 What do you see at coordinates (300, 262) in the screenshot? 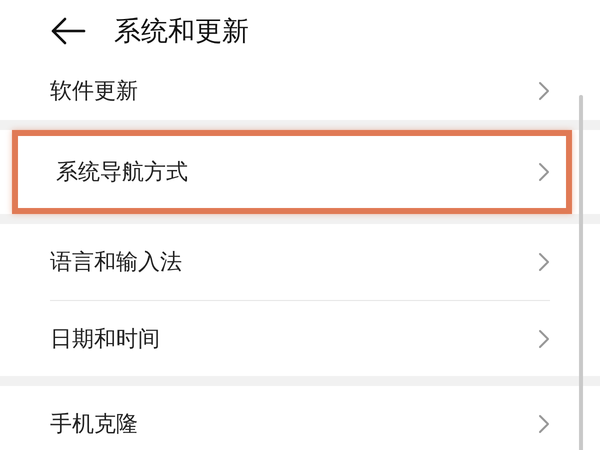
I see `settings-item: 语言和输入法` at bounding box center [300, 262].